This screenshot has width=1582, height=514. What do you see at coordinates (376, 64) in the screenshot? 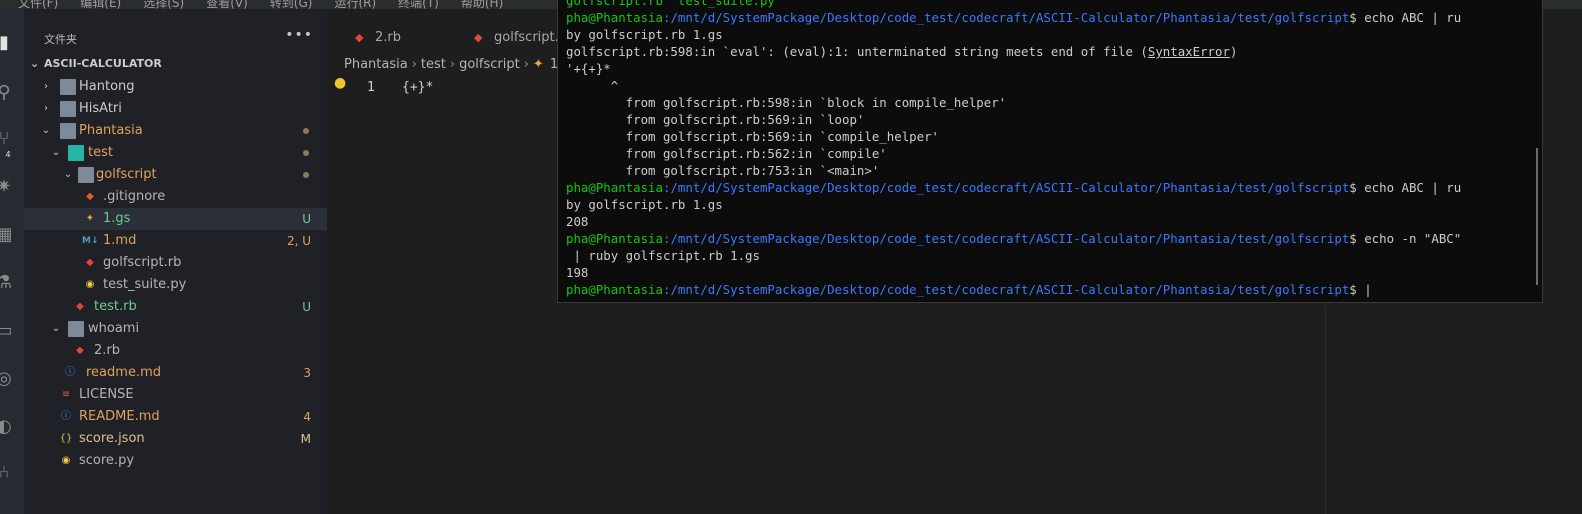
I see `breadcrumb-item: Phantasia` at bounding box center [376, 64].